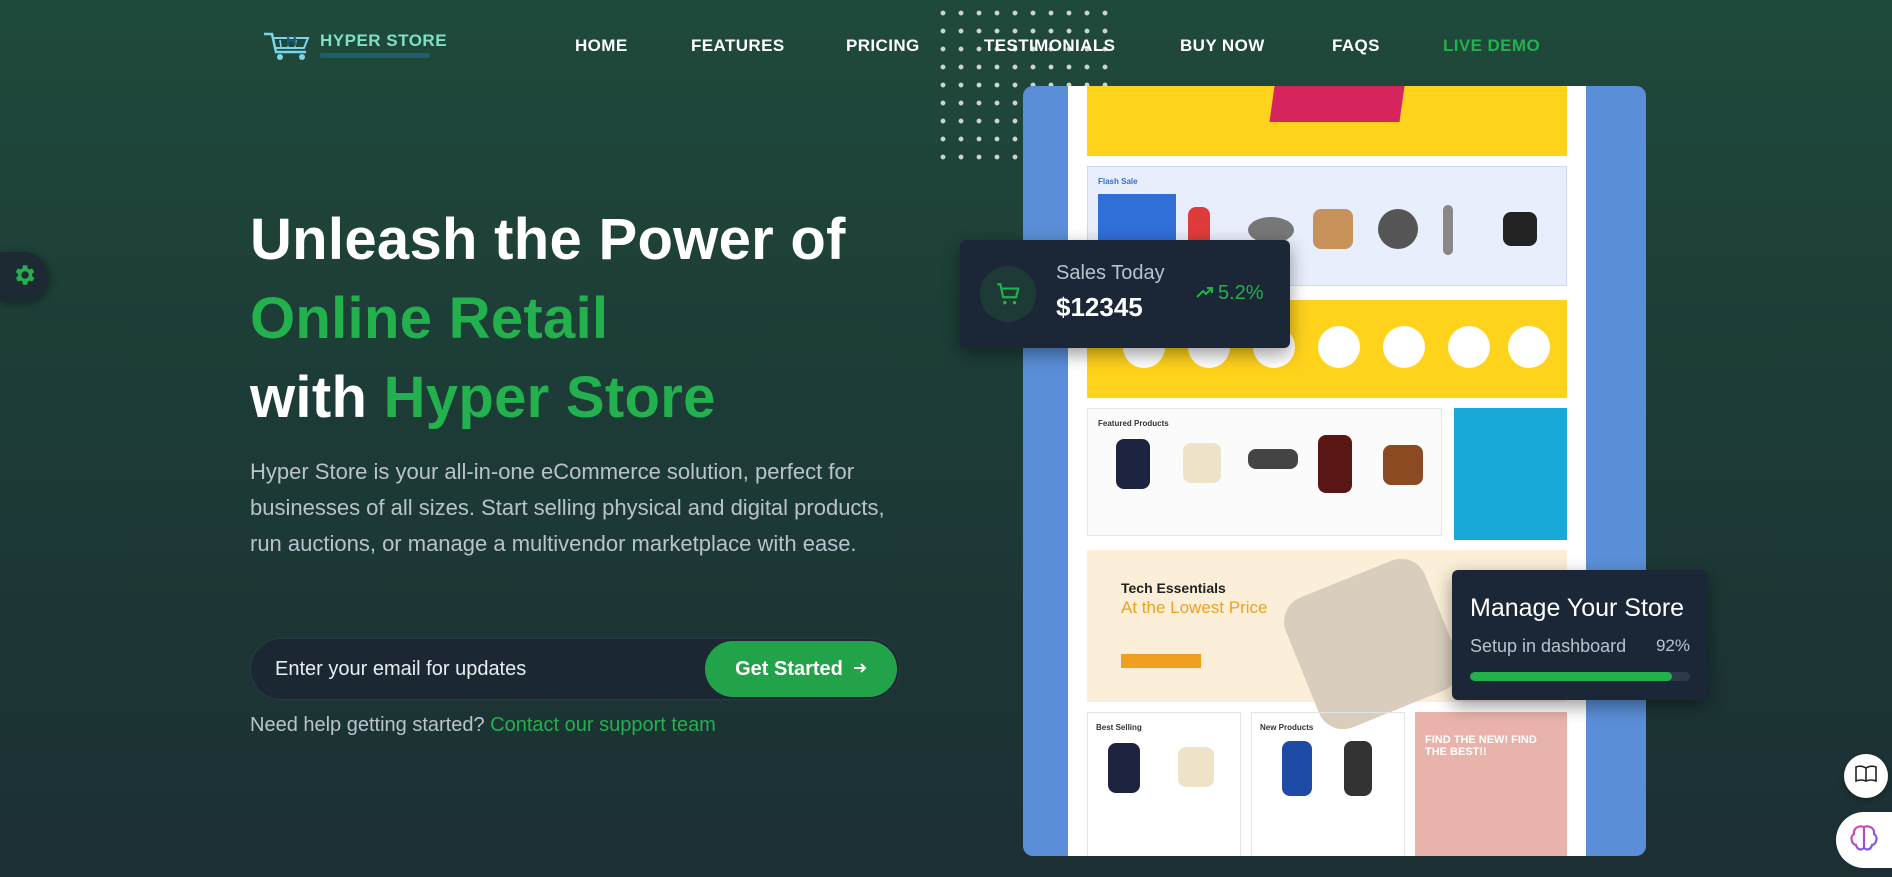  What do you see at coordinates (1133, 423) in the screenshot?
I see `featured-title: Featured Products` at bounding box center [1133, 423].